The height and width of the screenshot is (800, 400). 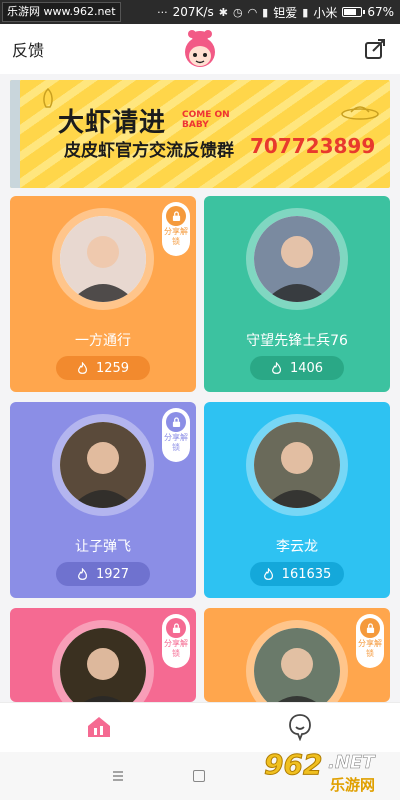 I want to click on home-button-icon, so click(x=199, y=776).